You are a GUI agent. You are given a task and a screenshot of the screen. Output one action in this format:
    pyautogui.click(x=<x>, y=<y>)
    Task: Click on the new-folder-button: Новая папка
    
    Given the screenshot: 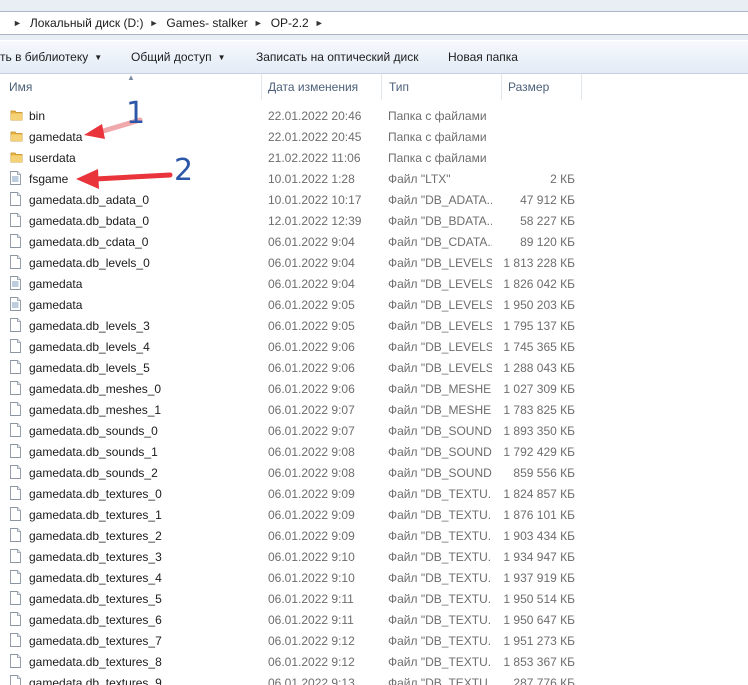 What is the action you would take?
    pyautogui.click(x=483, y=58)
    